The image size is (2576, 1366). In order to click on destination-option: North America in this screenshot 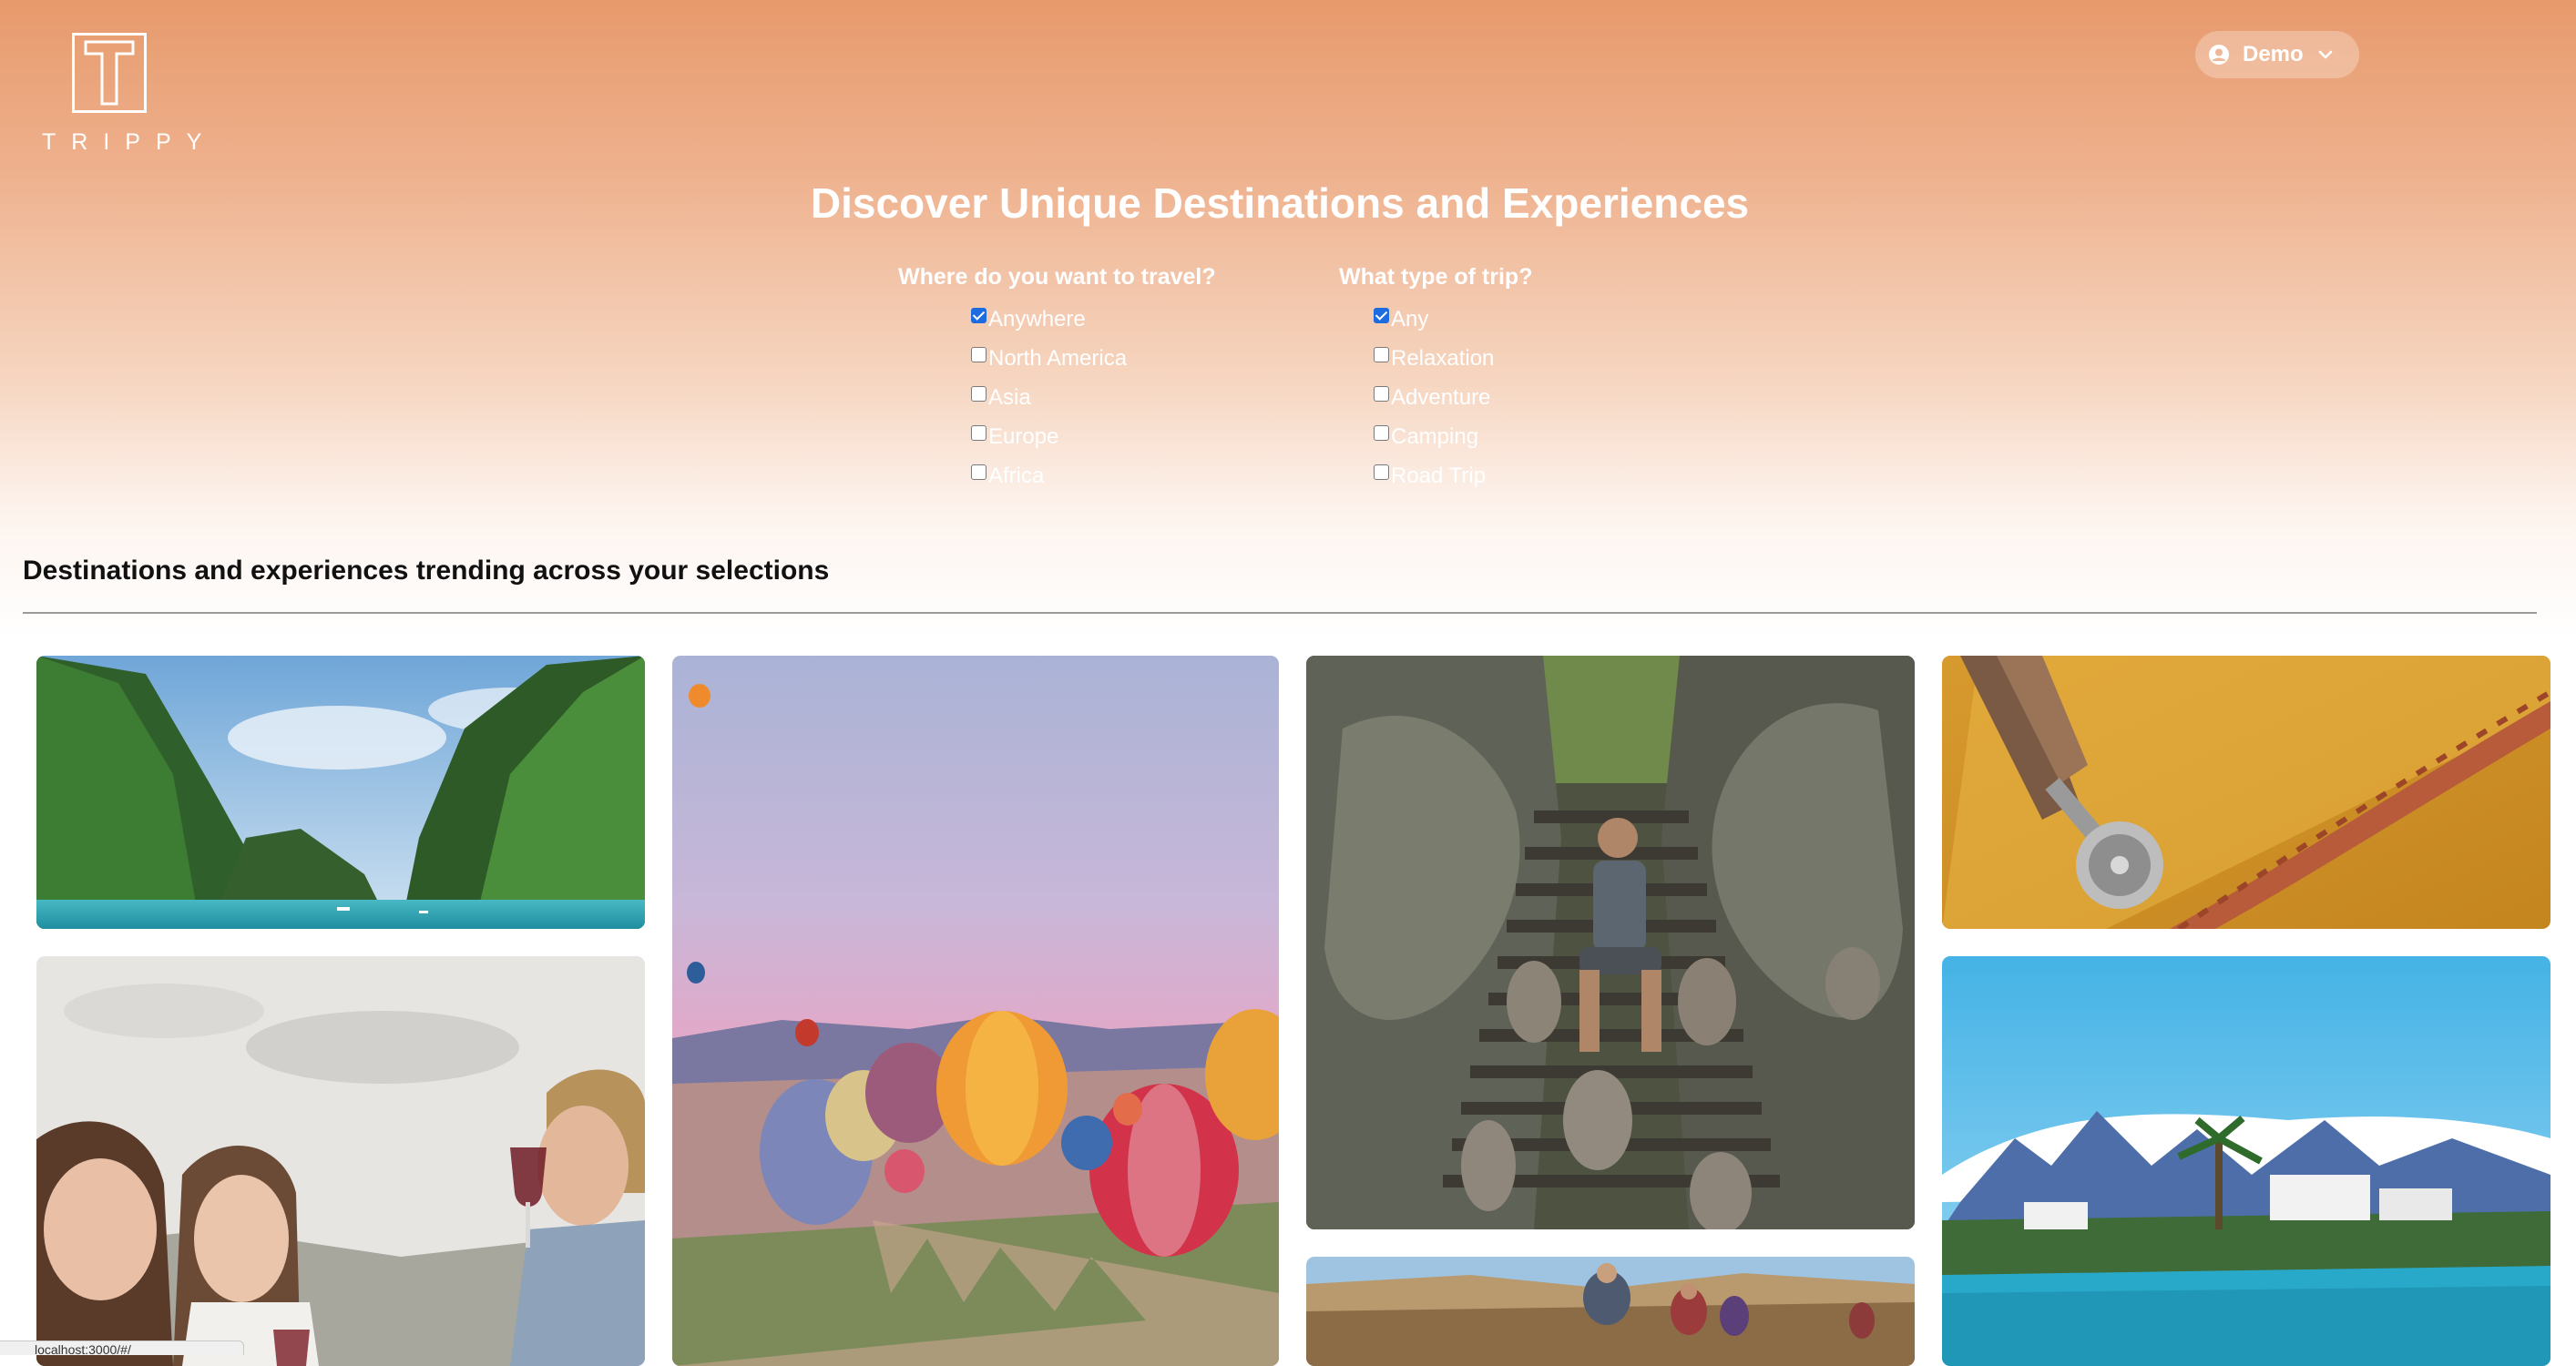, I will do `click(1093, 358)`.